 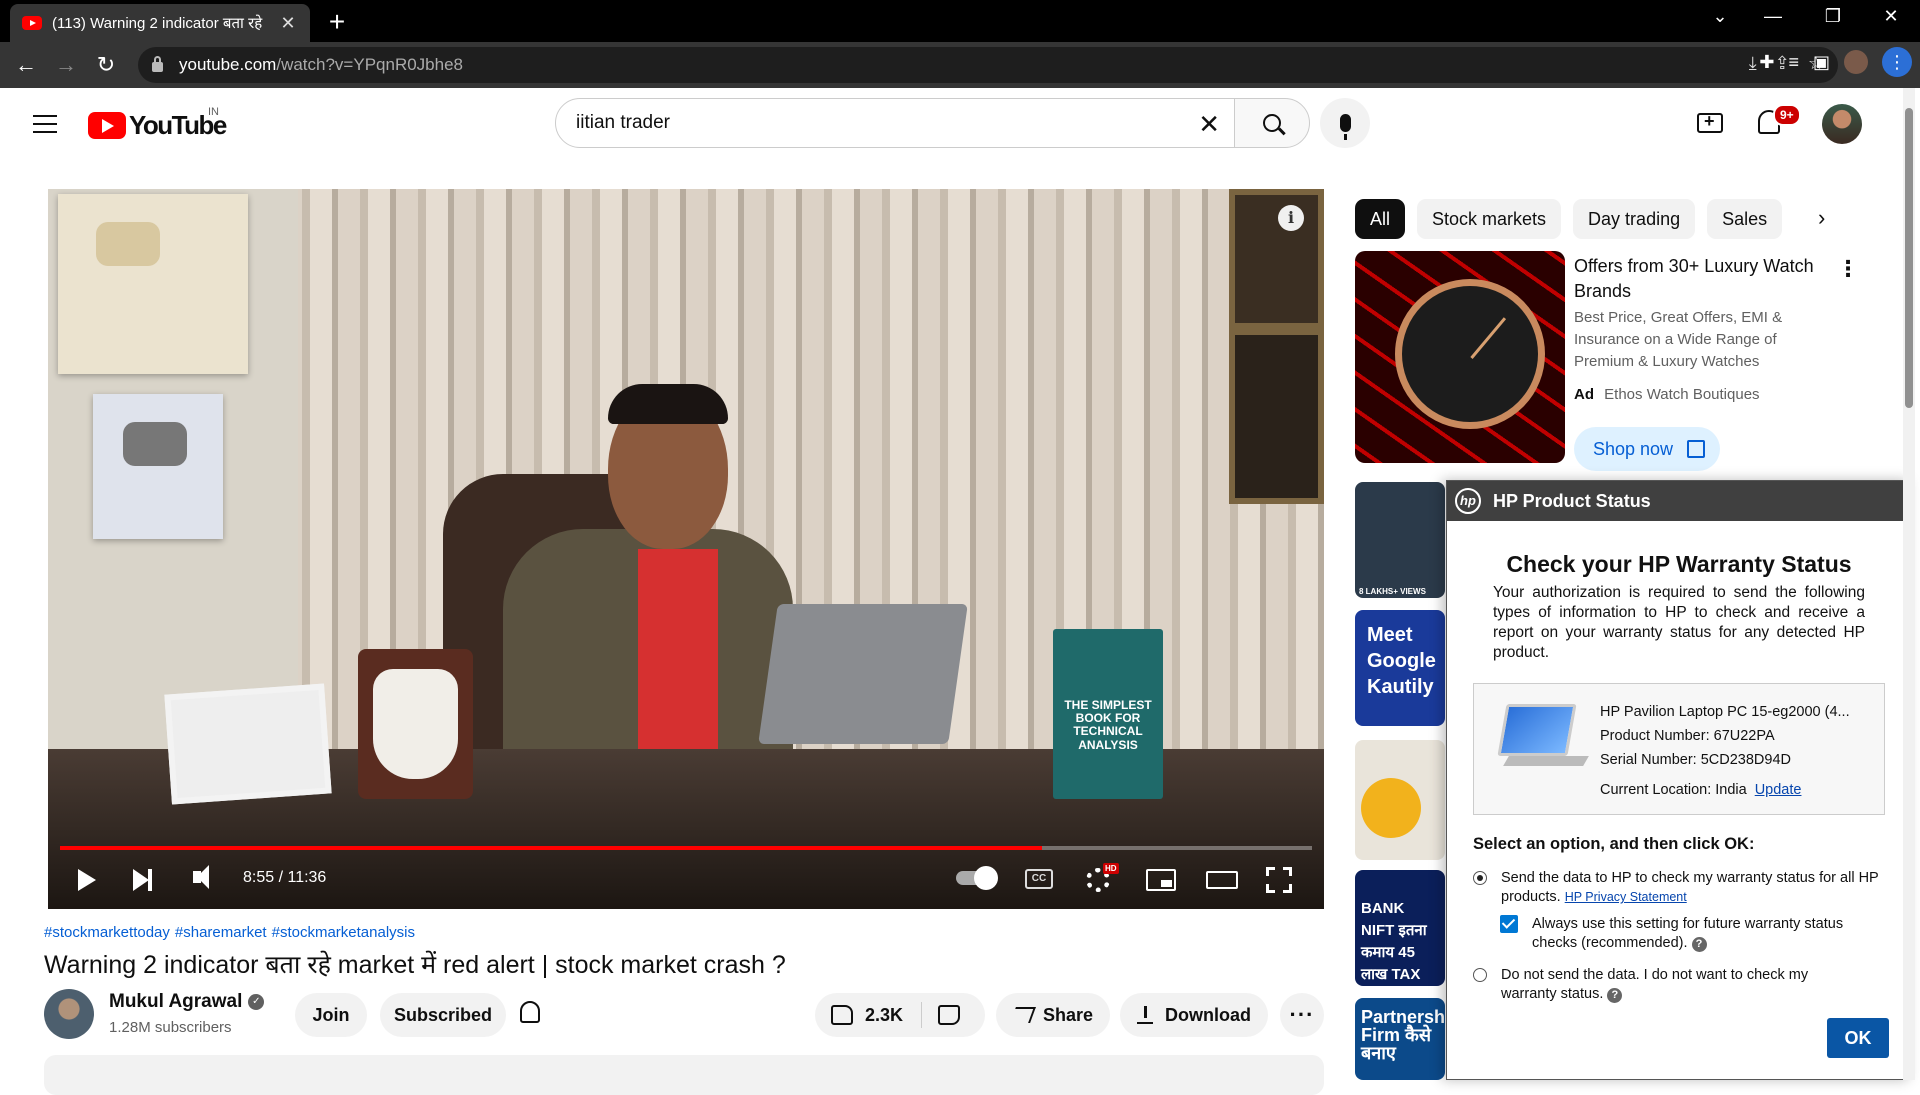 What do you see at coordinates (1400, 540) in the screenshot?
I see `recommended-thumbnail: 8 LAKHS+ VIEWS` at bounding box center [1400, 540].